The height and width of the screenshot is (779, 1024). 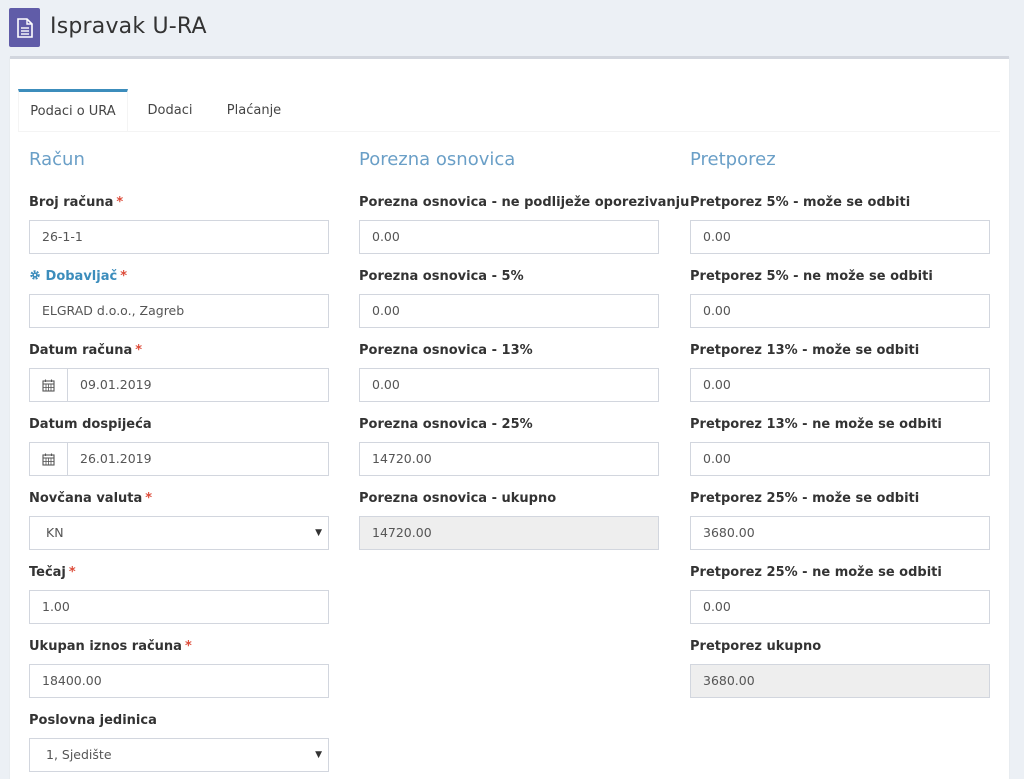 I want to click on poslovna-jedinica-select: 1, Sjedište ▼, so click(x=179, y=755).